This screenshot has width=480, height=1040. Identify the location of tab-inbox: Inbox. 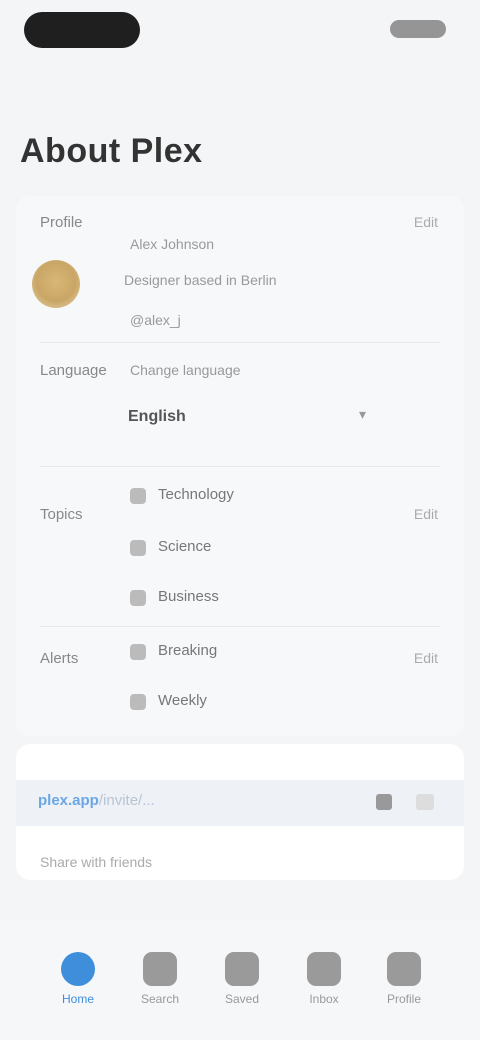
(324, 982).